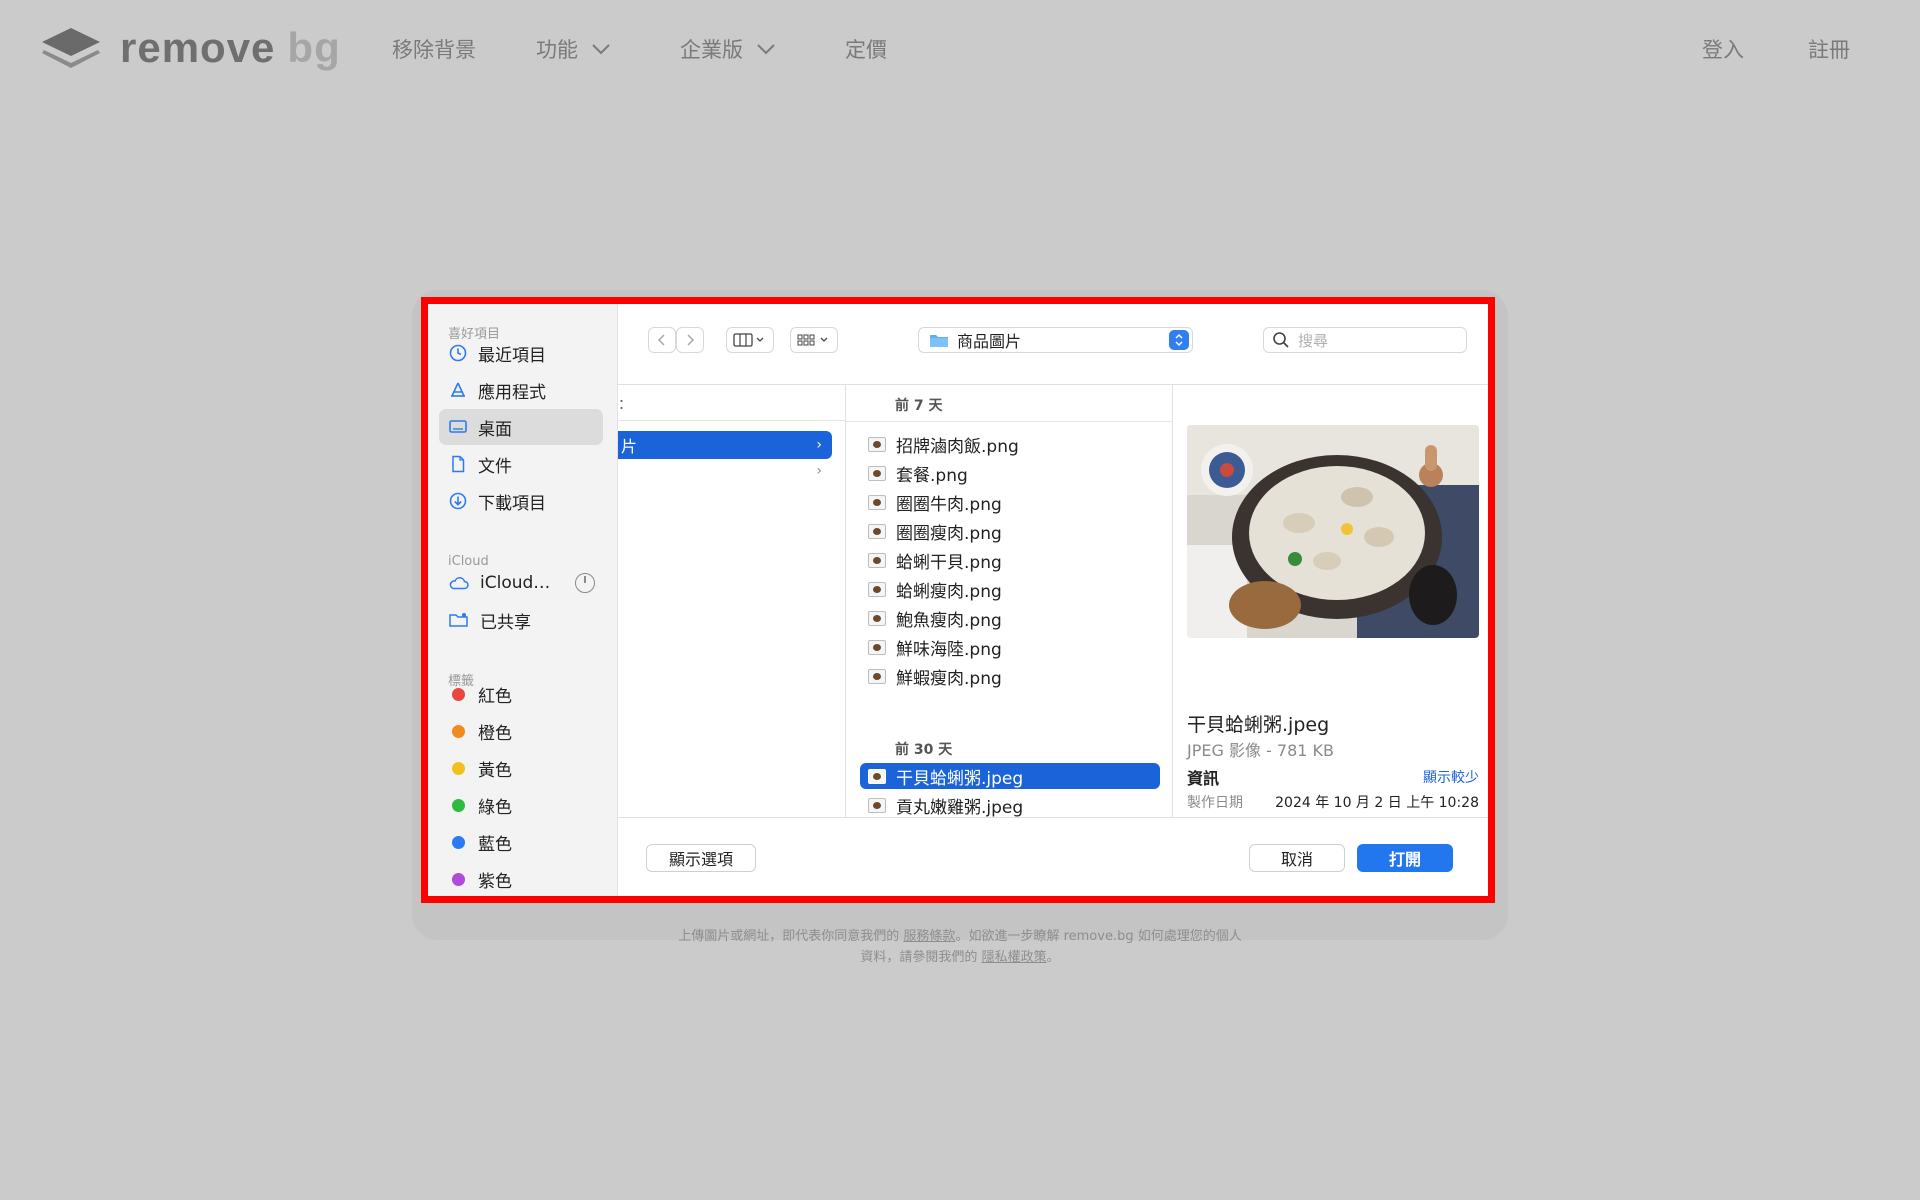 The height and width of the screenshot is (1200, 1920). Describe the element at coordinates (1333, 531) in the screenshot. I see `preview-image` at that location.